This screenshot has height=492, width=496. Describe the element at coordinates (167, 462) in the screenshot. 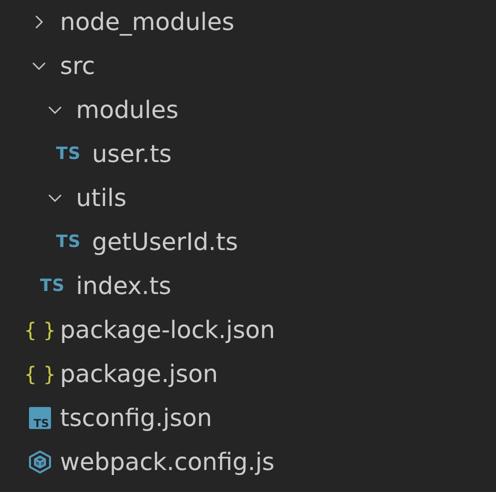

I see `file-name: webpack.config.js` at that location.